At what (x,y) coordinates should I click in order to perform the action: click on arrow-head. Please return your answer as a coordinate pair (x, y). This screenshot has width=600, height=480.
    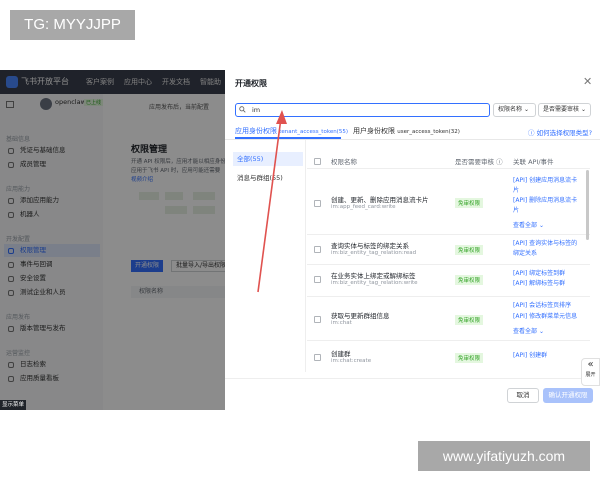
    Looking at the image, I should click on (281, 117).